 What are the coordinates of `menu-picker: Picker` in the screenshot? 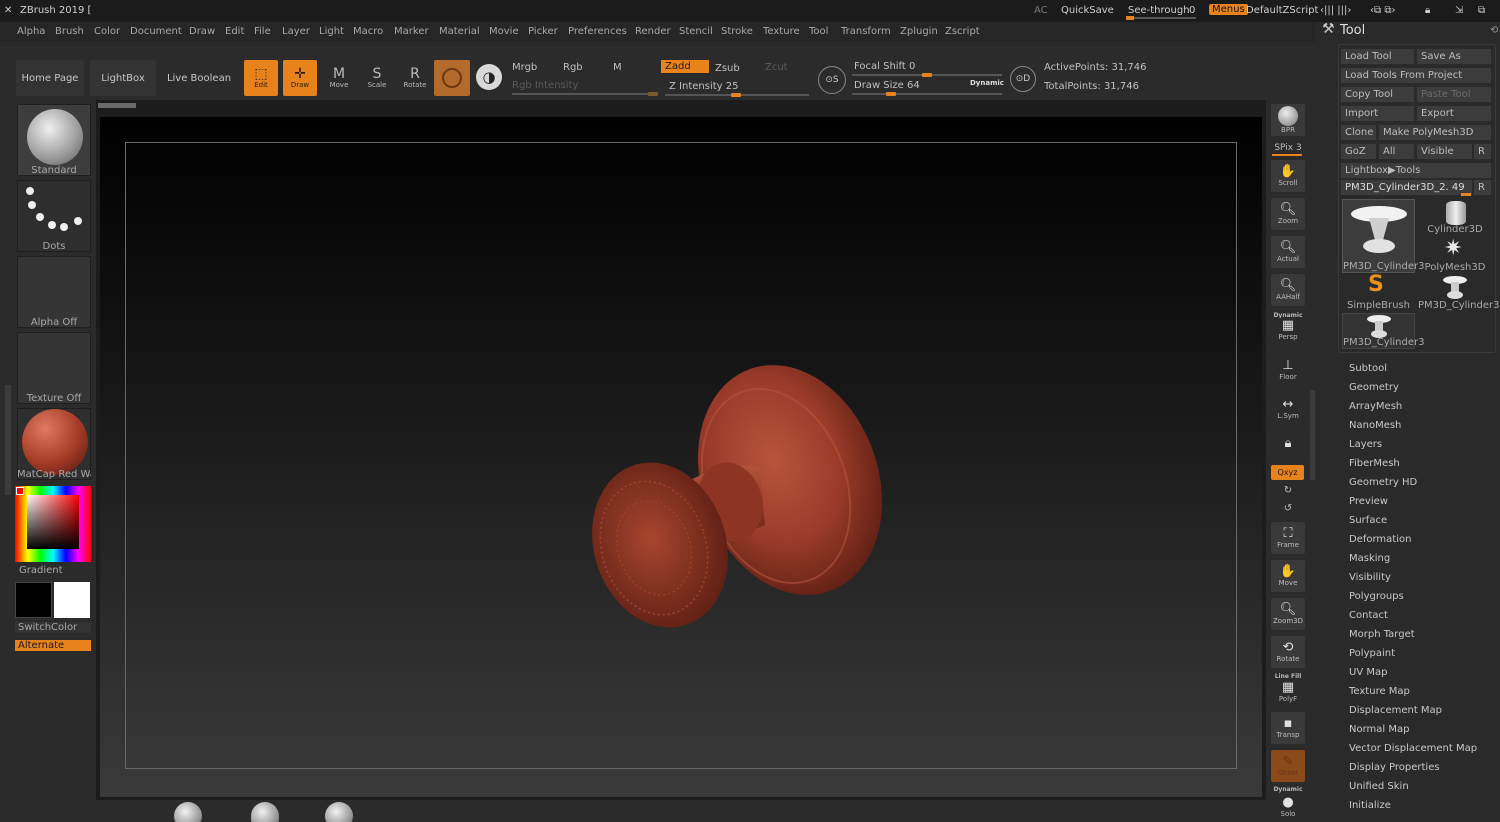 It's located at (543, 31).